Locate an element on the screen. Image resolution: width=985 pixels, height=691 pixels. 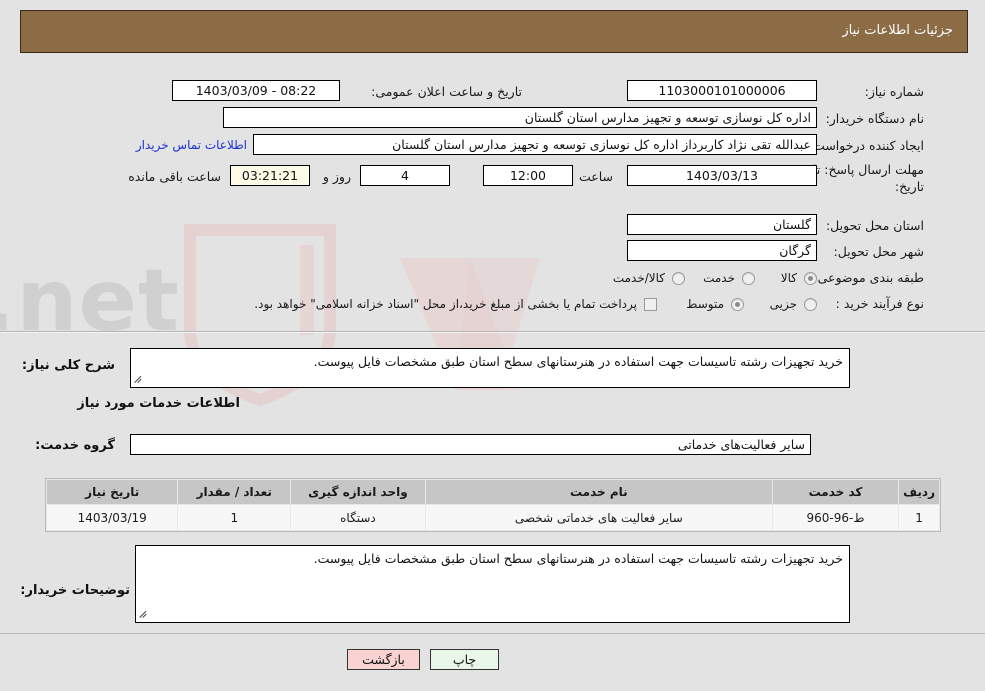
radio-category-kala-label: کالا is located at coordinates (788, 278).